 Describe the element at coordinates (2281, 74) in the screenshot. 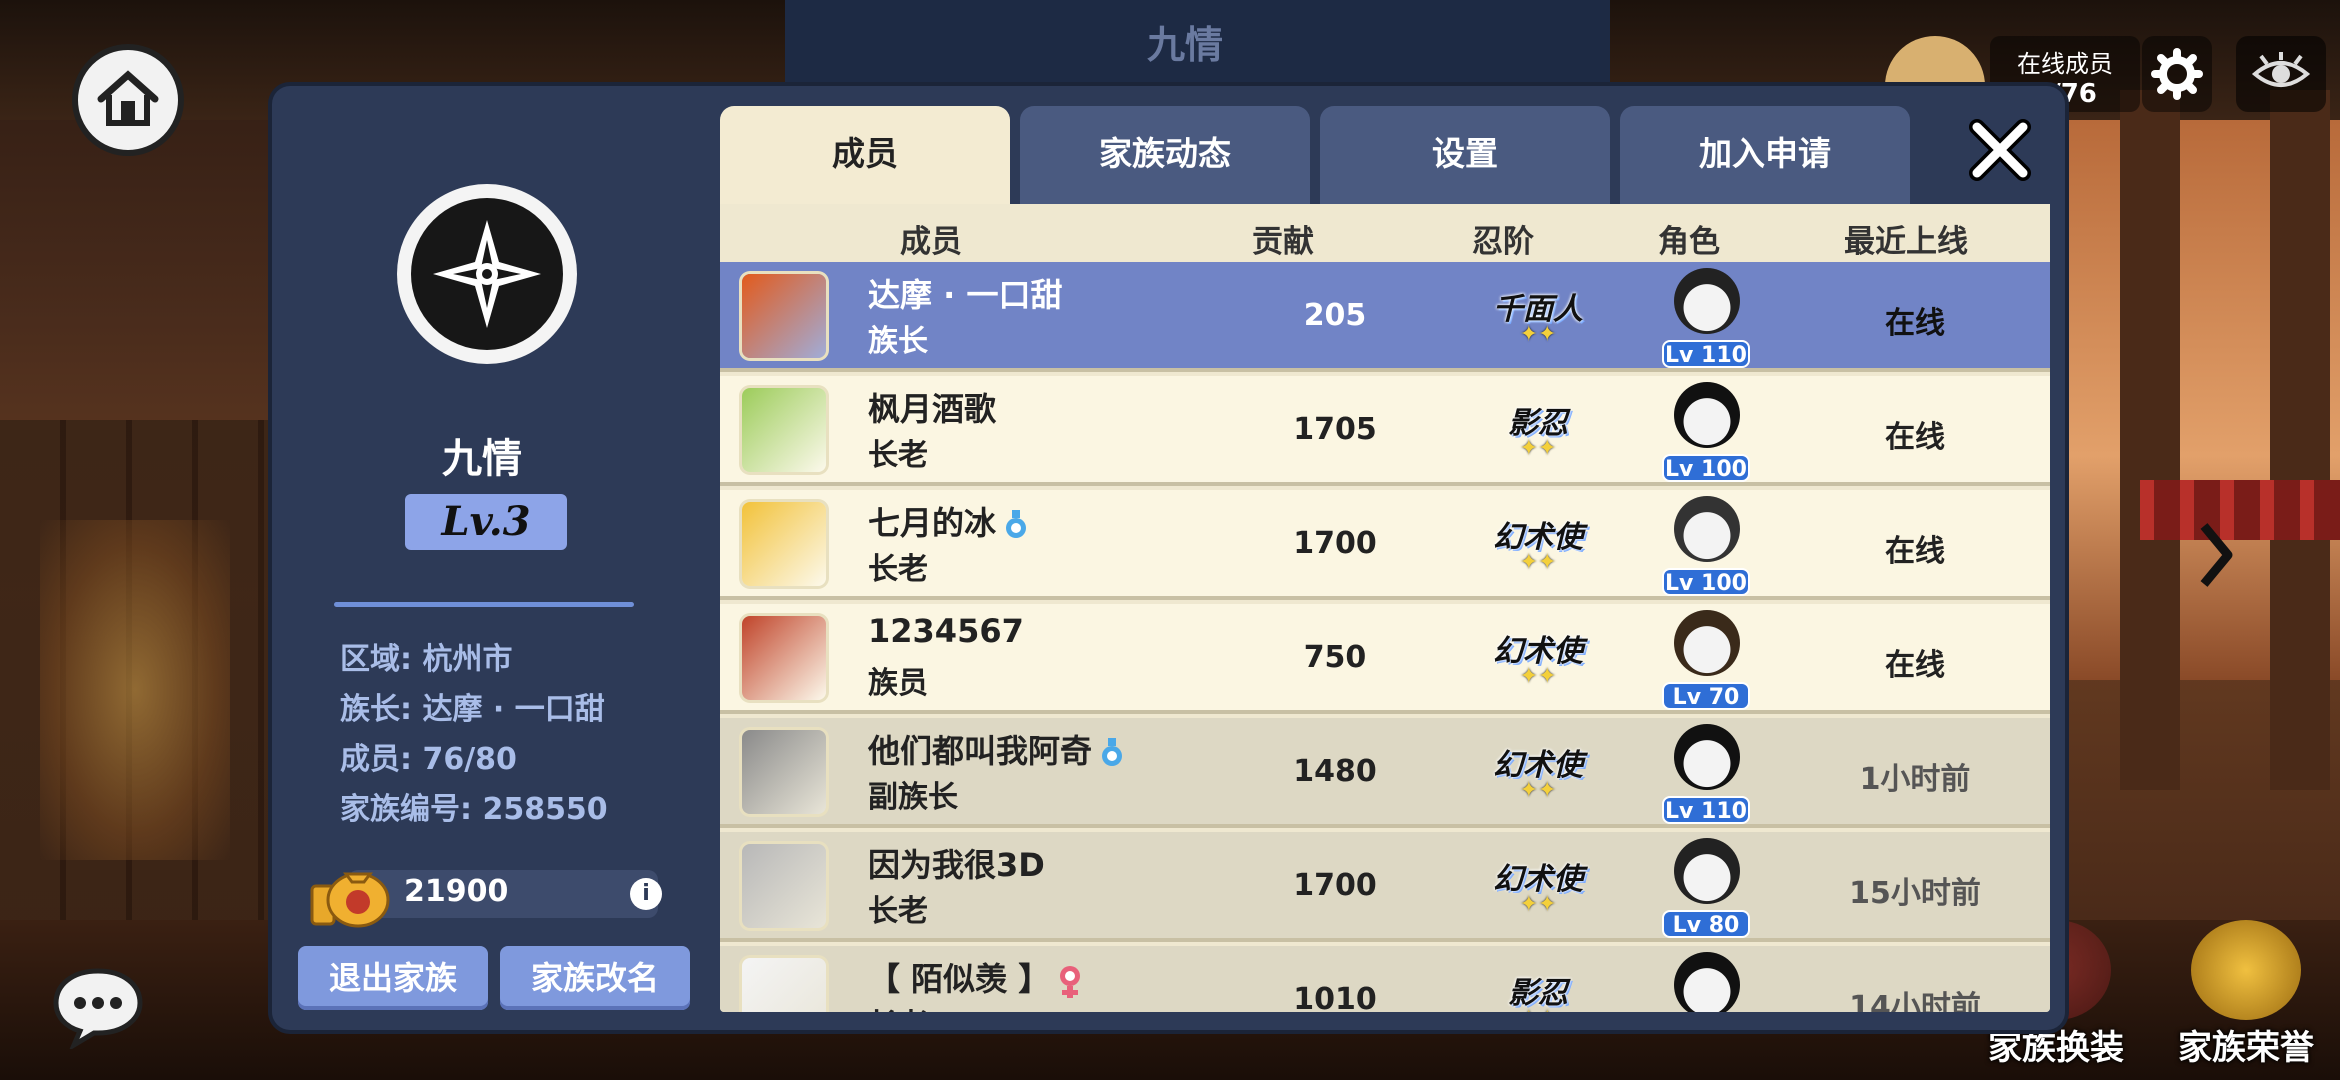

I see `view-toggle-button` at that location.